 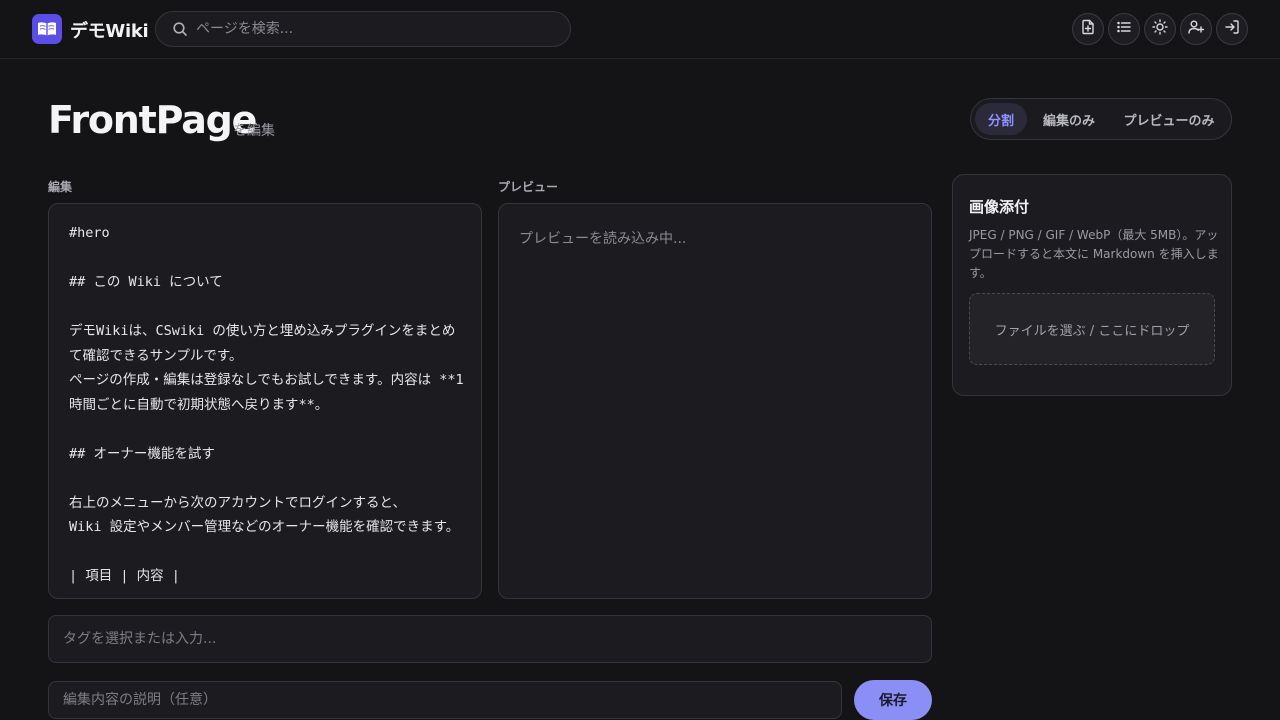 I want to click on search-box, so click(x=363, y=29).